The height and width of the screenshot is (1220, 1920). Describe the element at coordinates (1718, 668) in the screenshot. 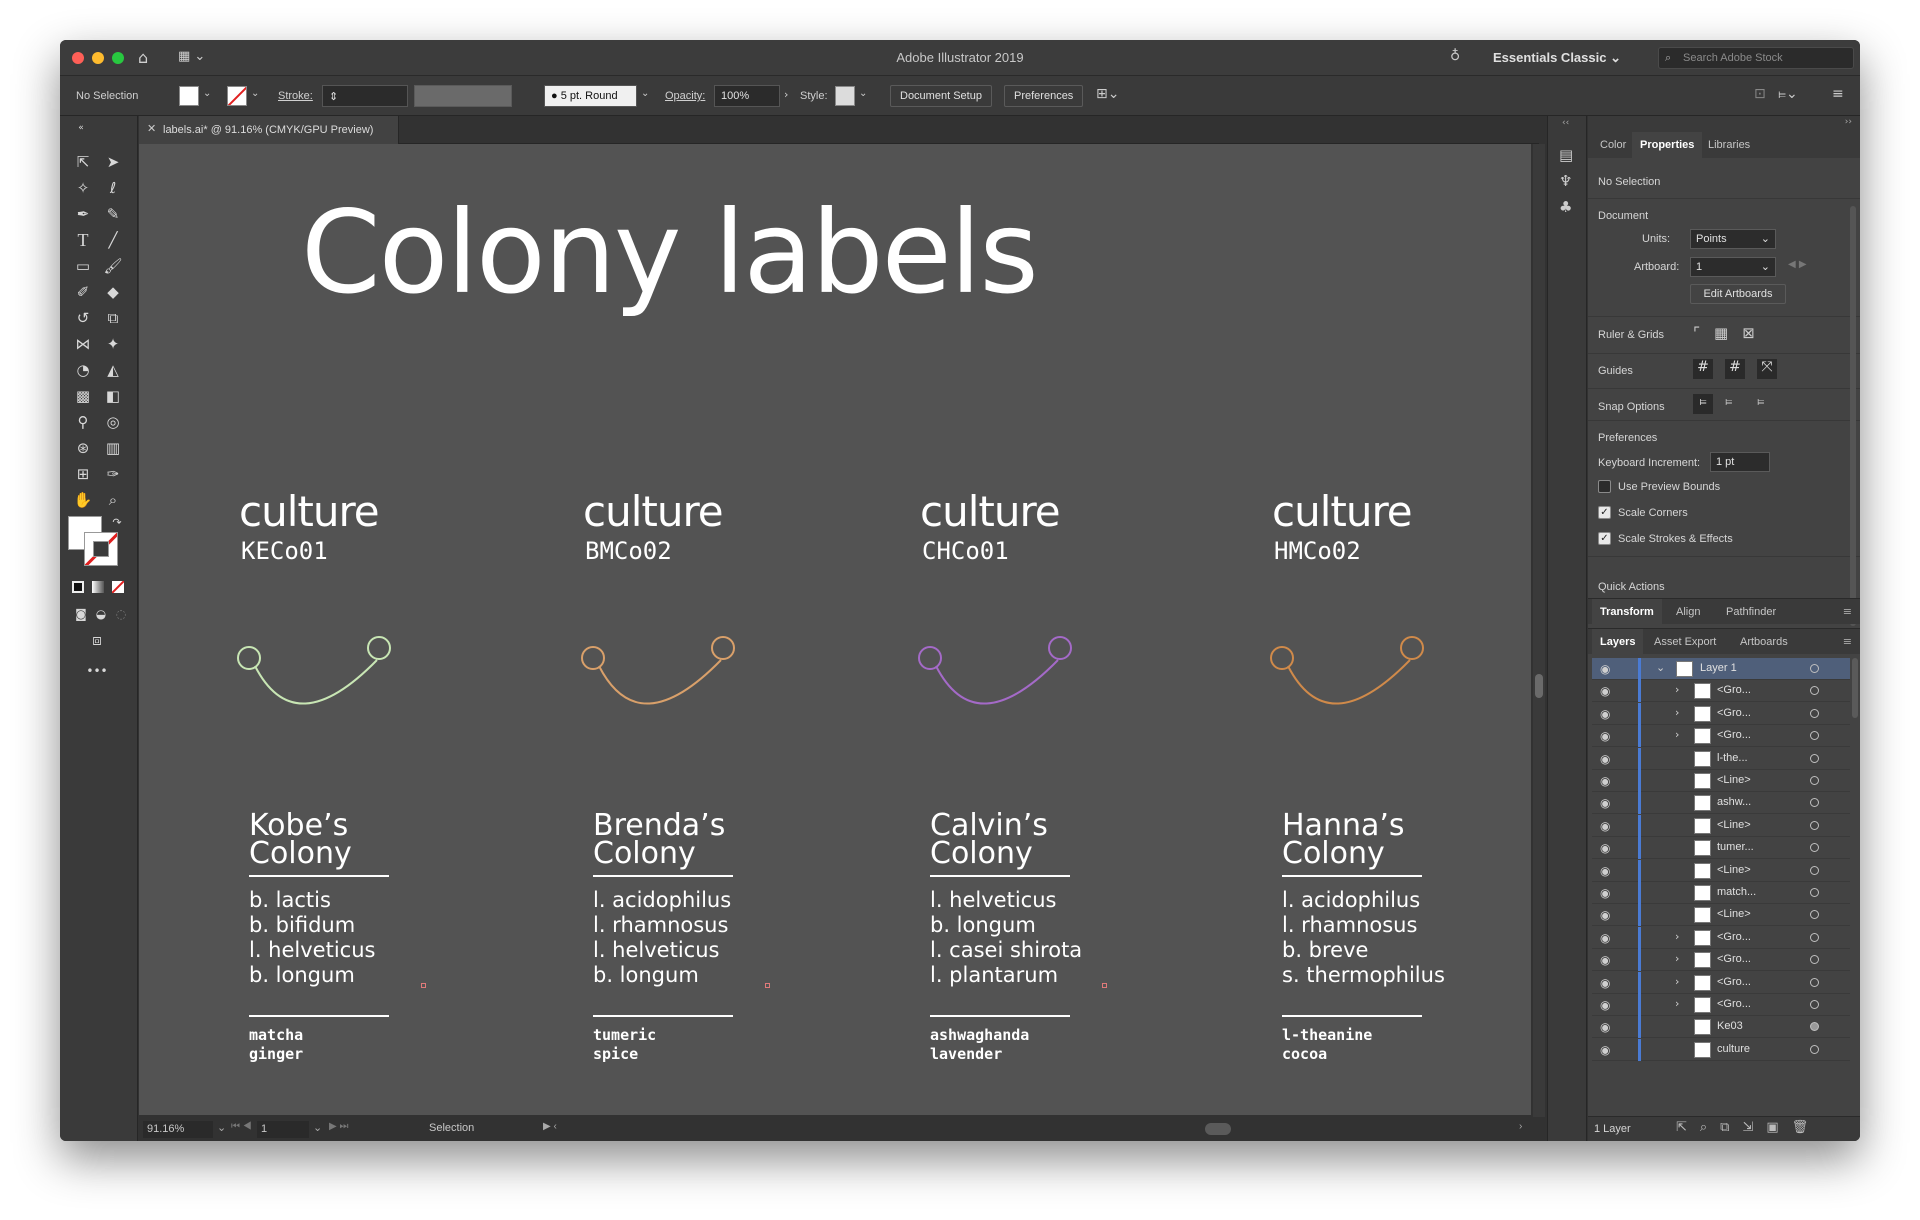

I see `layer-name: Layer 1` at that location.